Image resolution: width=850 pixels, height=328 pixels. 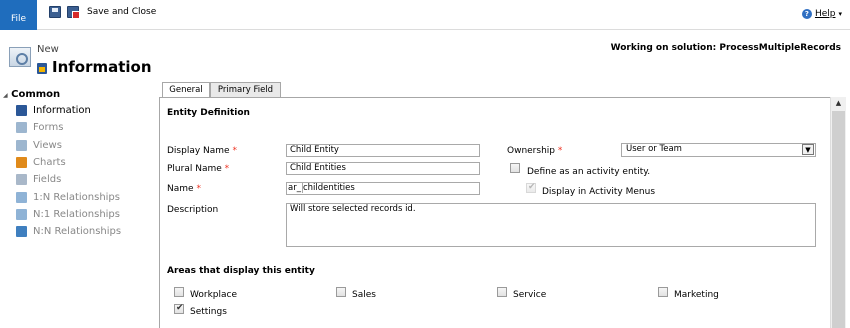 What do you see at coordinates (530, 295) in the screenshot?
I see `service-label: Service` at bounding box center [530, 295].